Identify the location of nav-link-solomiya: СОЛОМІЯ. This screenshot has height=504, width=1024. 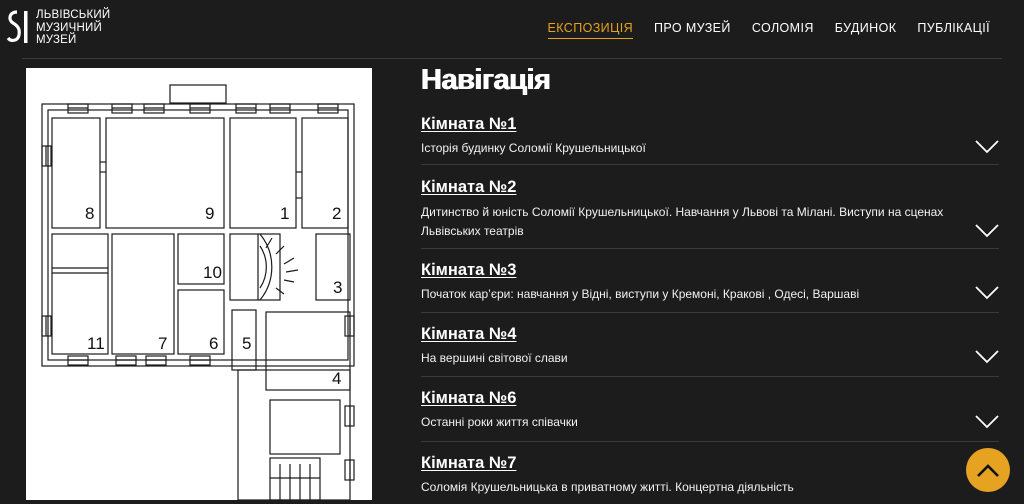
(783, 30).